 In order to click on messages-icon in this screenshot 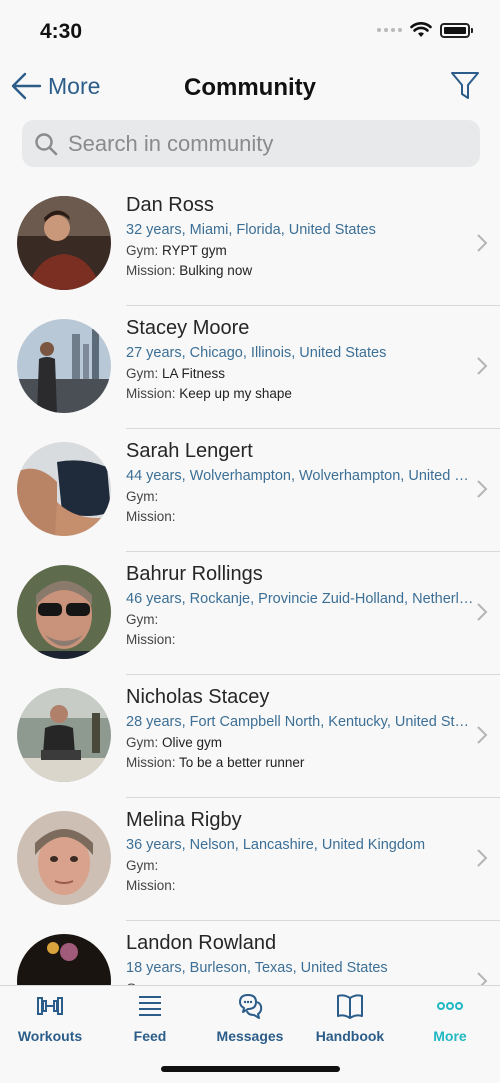, I will do `click(251, 1006)`.